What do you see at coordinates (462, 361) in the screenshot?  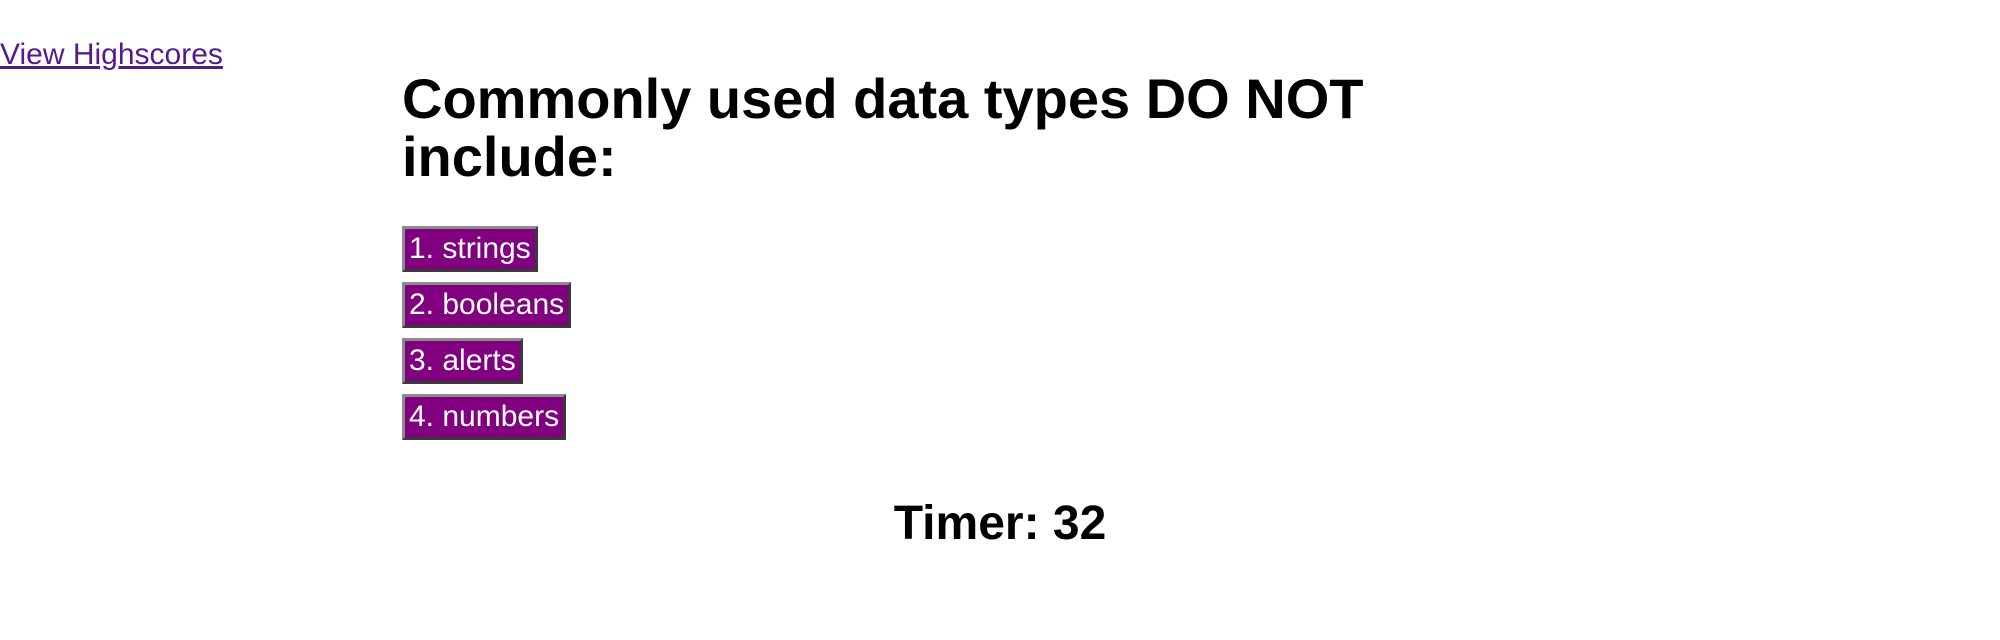 I see `answer-button-alerts: 3. alerts` at bounding box center [462, 361].